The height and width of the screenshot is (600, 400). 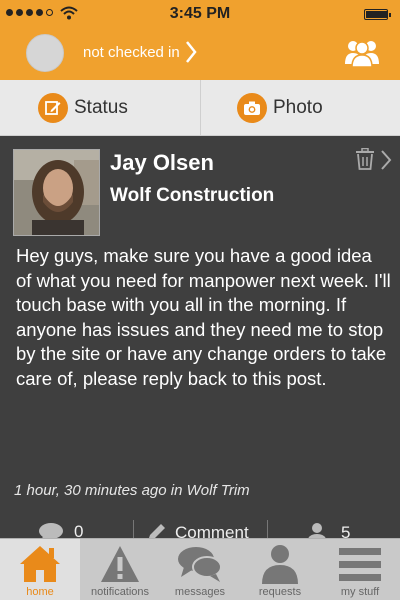 What do you see at coordinates (298, 107) in the screenshot?
I see `photo-button-label: Photo` at bounding box center [298, 107].